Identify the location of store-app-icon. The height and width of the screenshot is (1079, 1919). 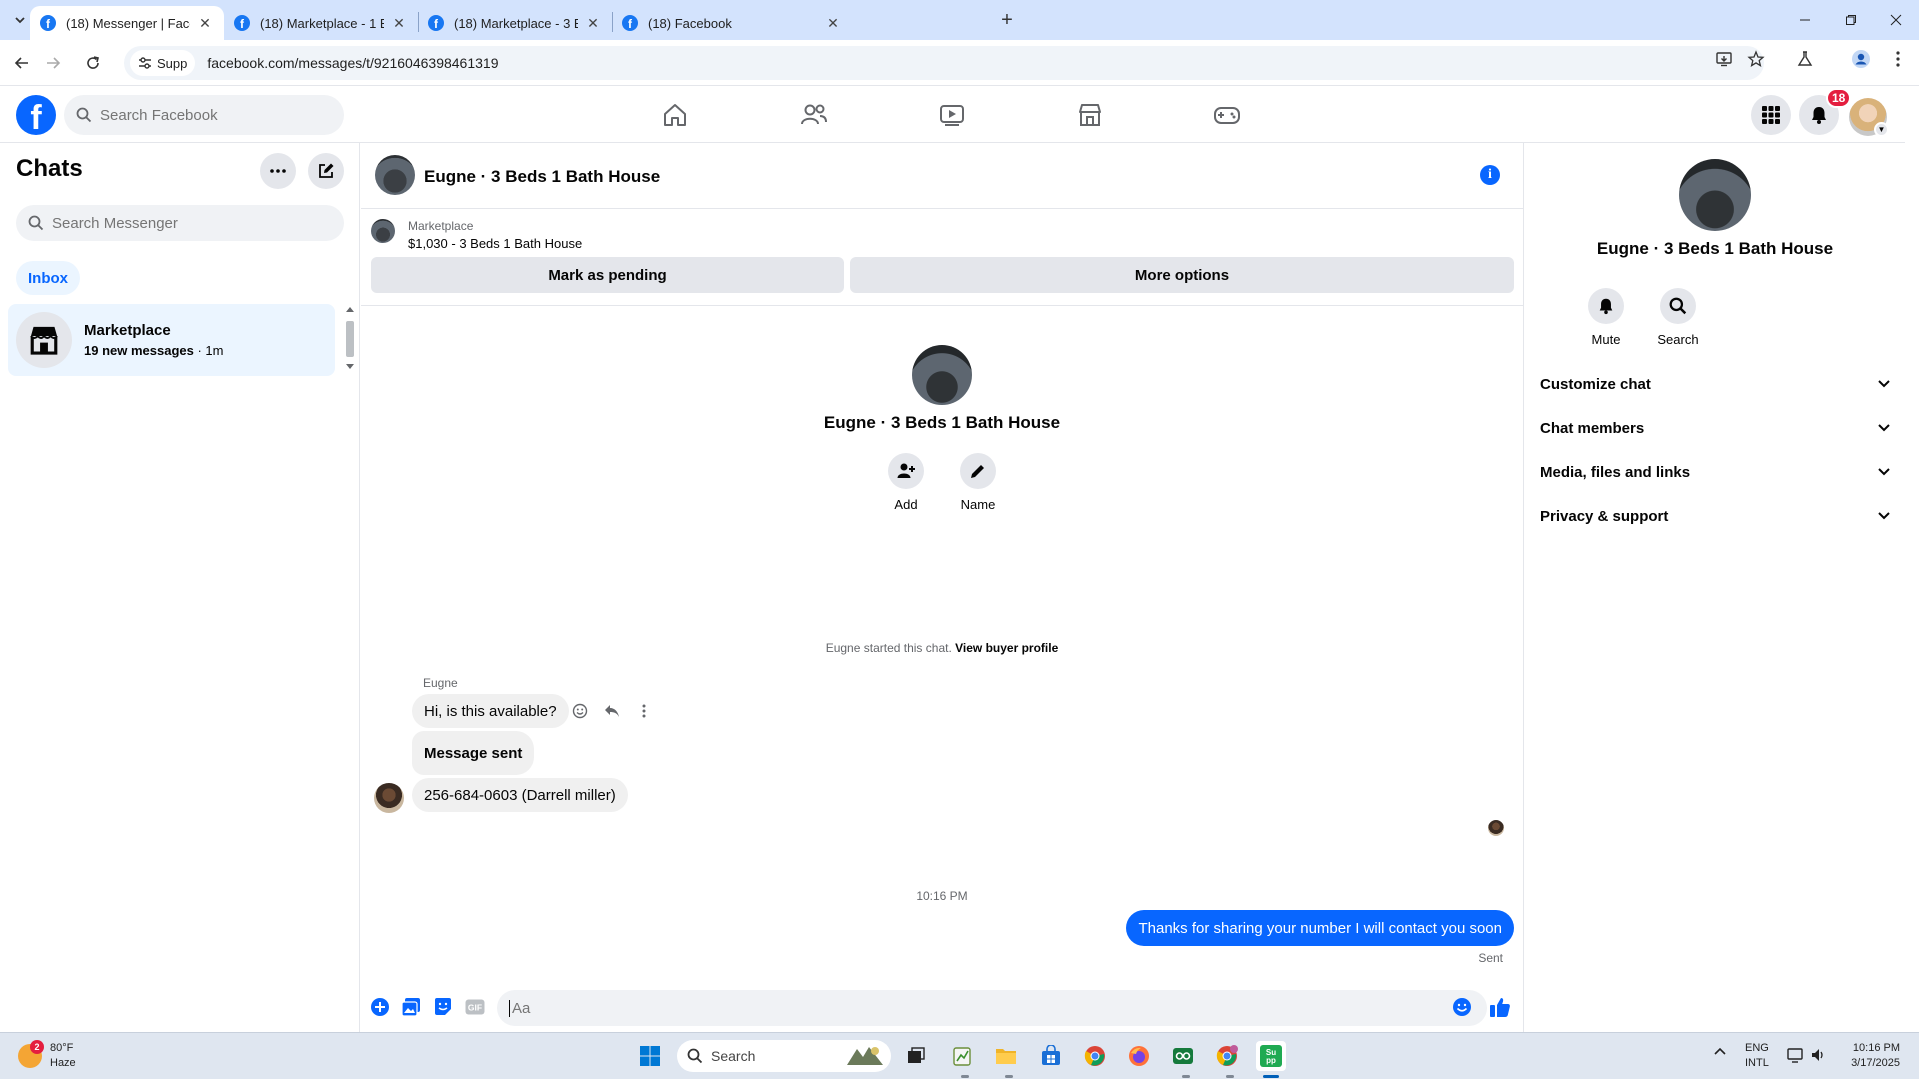
(1051, 1056).